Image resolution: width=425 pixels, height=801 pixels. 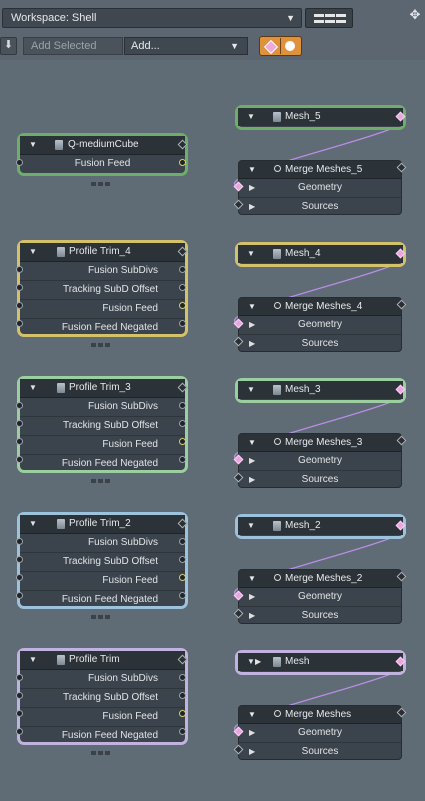 I want to click on merge-meshes-node: ▼ Merge Meshes ▶ Geometry ▶ Sources, so click(x=320, y=732).